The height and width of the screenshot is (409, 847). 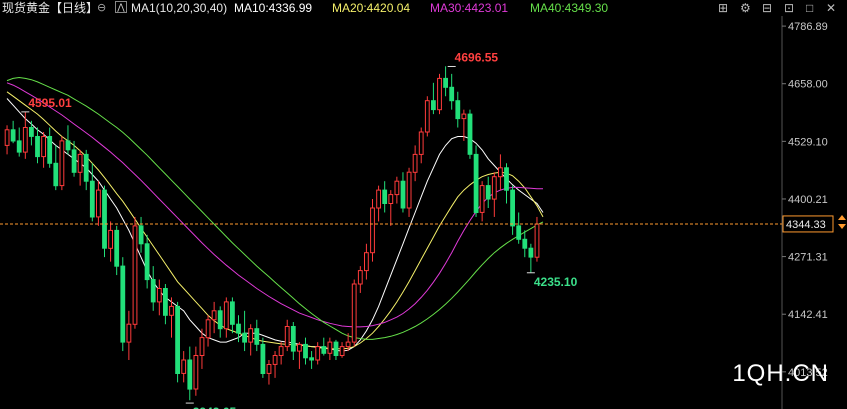 What do you see at coordinates (842, 217) in the screenshot?
I see `price-alert-up-icon` at bounding box center [842, 217].